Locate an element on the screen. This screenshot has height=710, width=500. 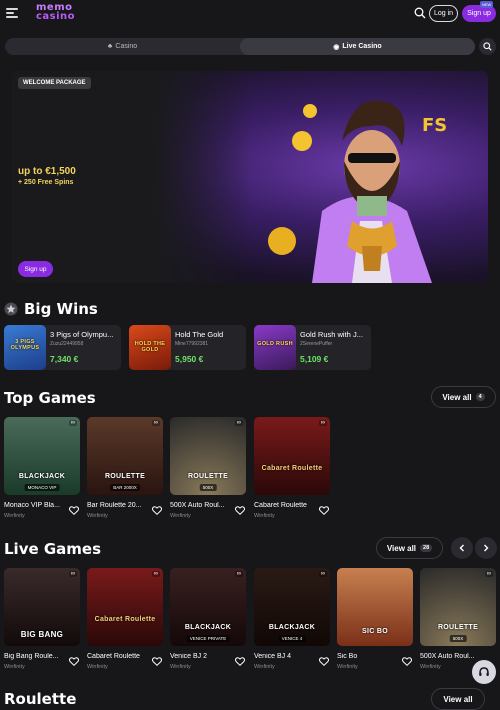
live-games-title: Live Games is located at coordinates (53, 549).